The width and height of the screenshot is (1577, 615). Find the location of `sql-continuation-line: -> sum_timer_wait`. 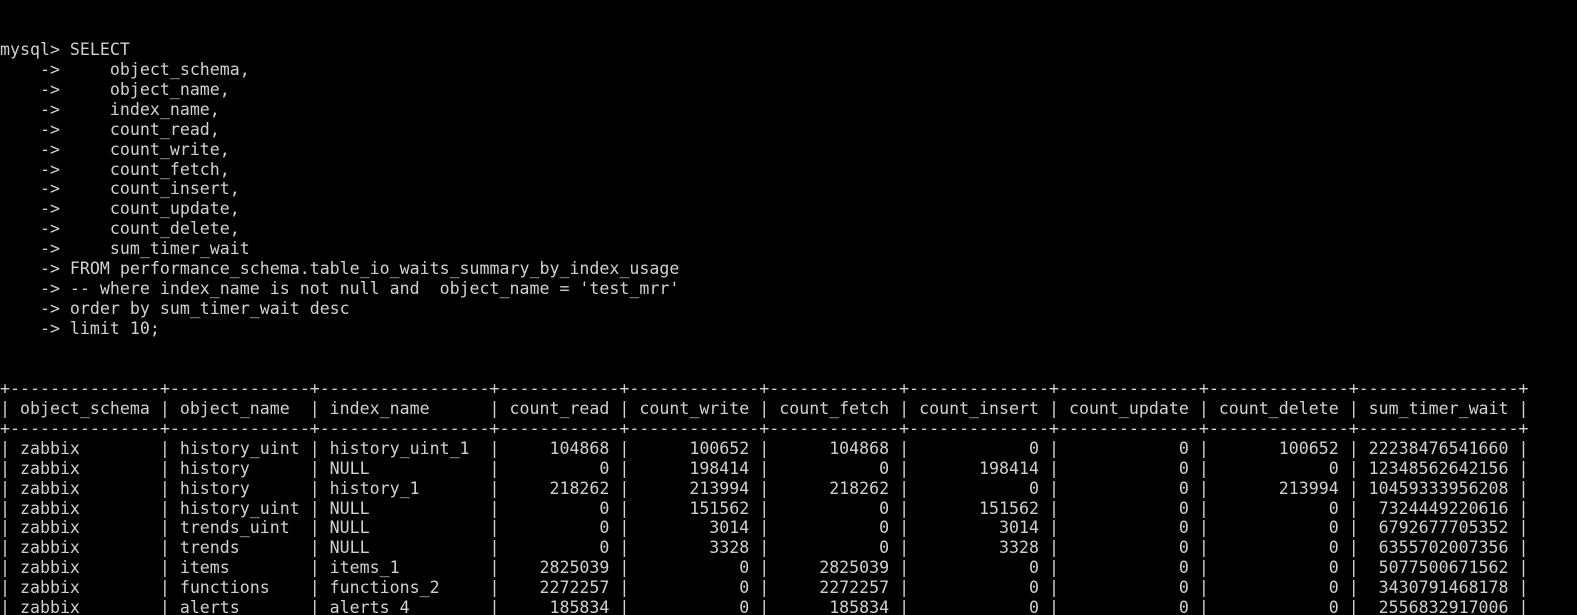

sql-continuation-line: -> sum_timer_wait is located at coordinates (125, 249).